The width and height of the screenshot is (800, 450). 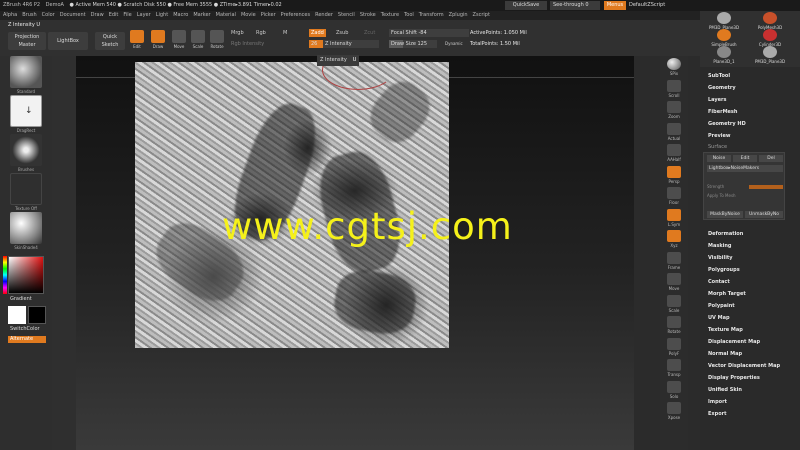 I want to click on palette-item: FiberMesh, so click(x=722, y=112).